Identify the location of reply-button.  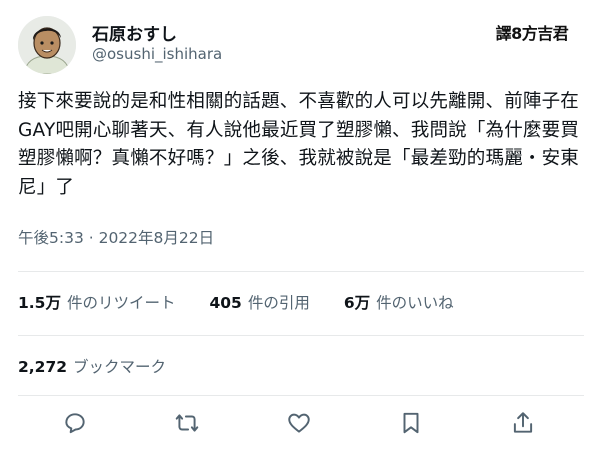
(77, 425).